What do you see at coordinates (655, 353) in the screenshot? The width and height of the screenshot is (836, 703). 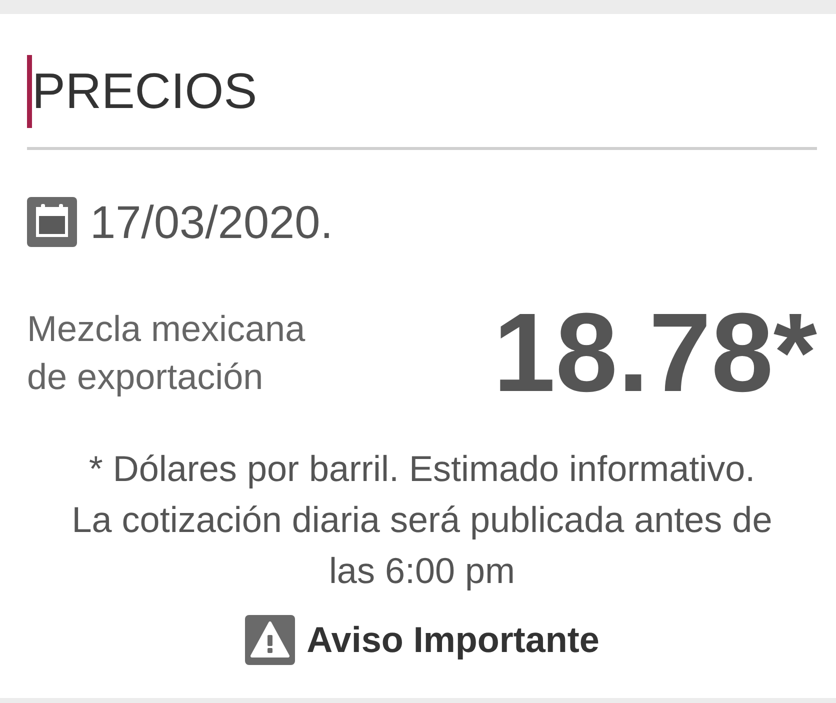 I see `price-value: 18.78*` at bounding box center [655, 353].